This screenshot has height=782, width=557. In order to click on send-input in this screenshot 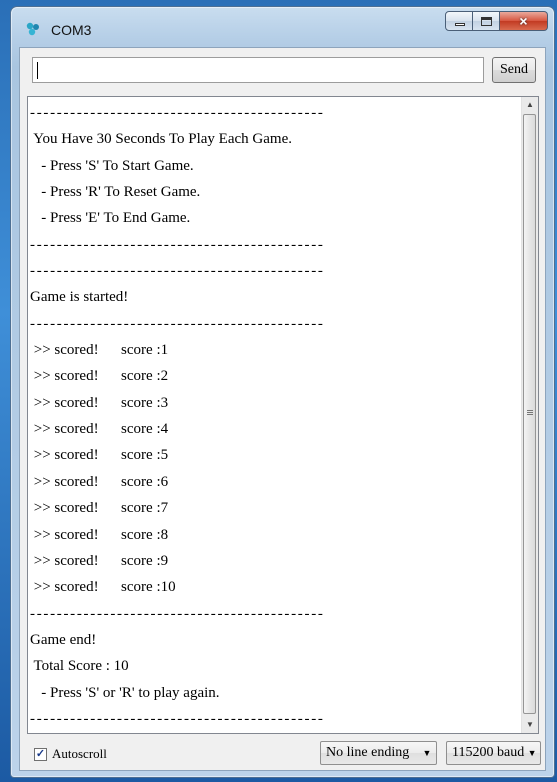, I will do `click(258, 70)`.